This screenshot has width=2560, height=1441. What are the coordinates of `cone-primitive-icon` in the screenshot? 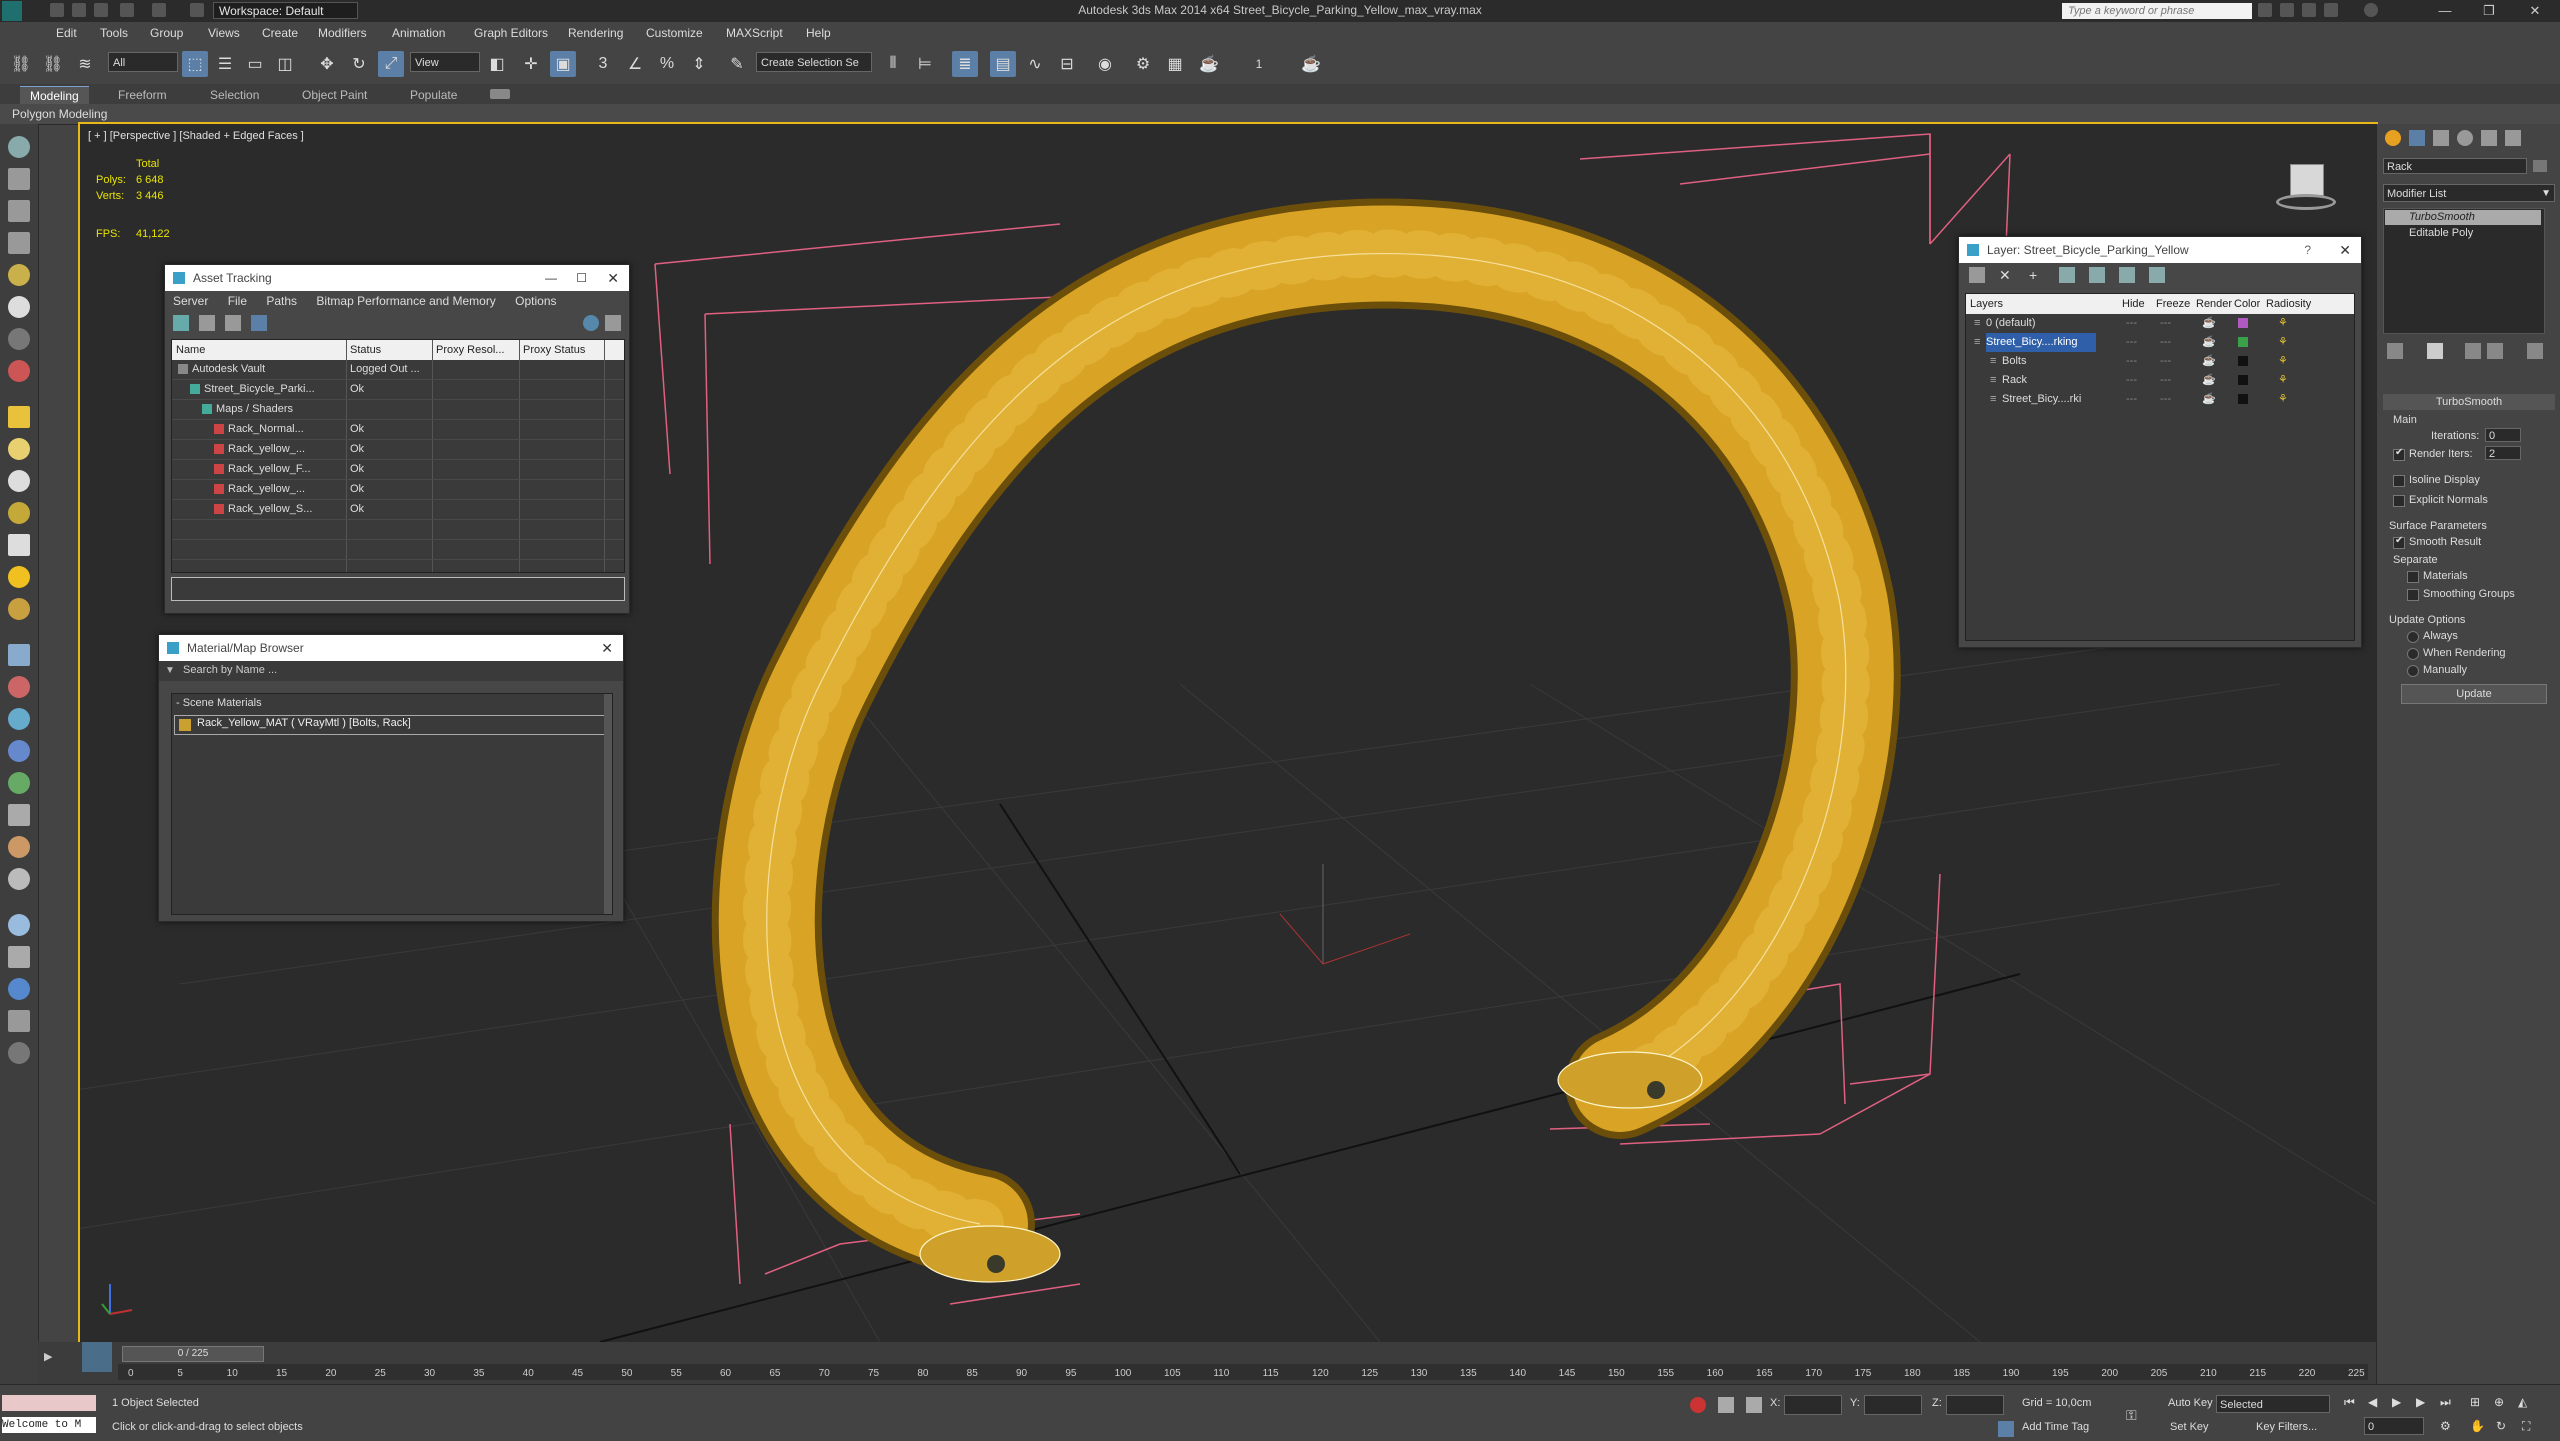 It's located at (19, 545).